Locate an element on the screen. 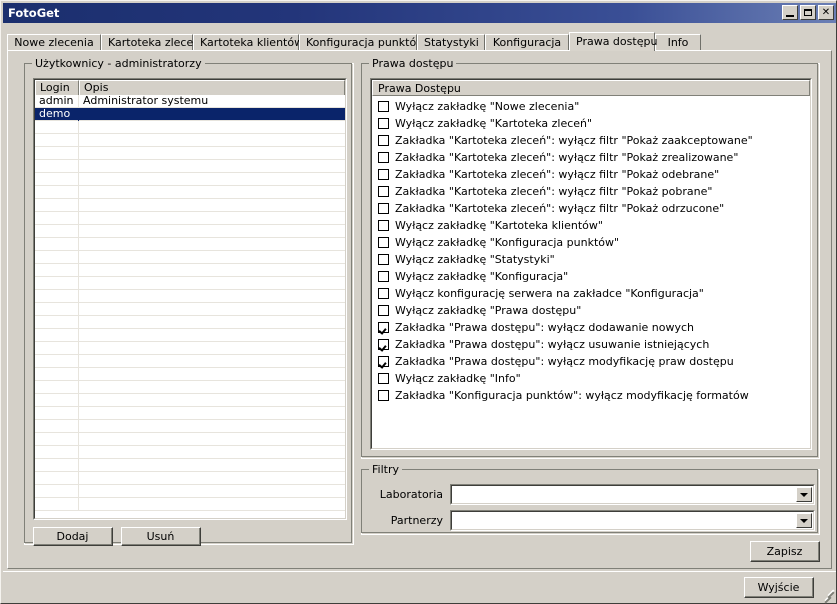 The width and height of the screenshot is (837, 604). delete-user-button: Usuń is located at coordinates (161, 536).